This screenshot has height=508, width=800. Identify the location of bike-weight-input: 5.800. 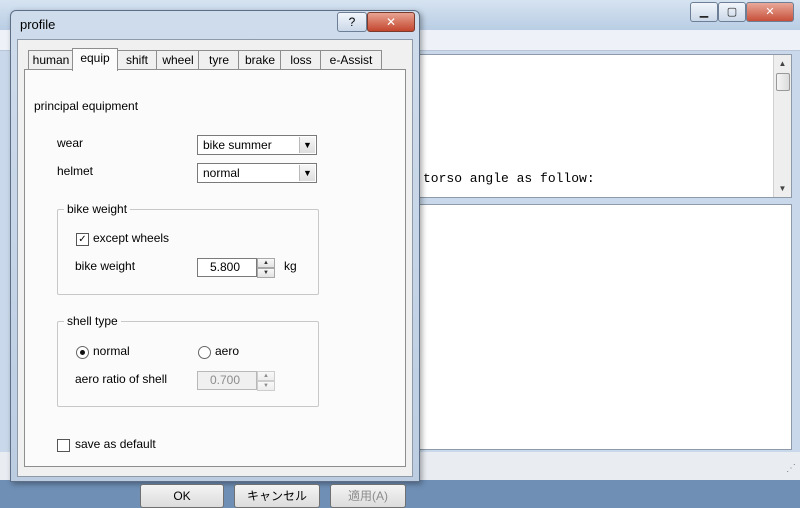
(227, 267).